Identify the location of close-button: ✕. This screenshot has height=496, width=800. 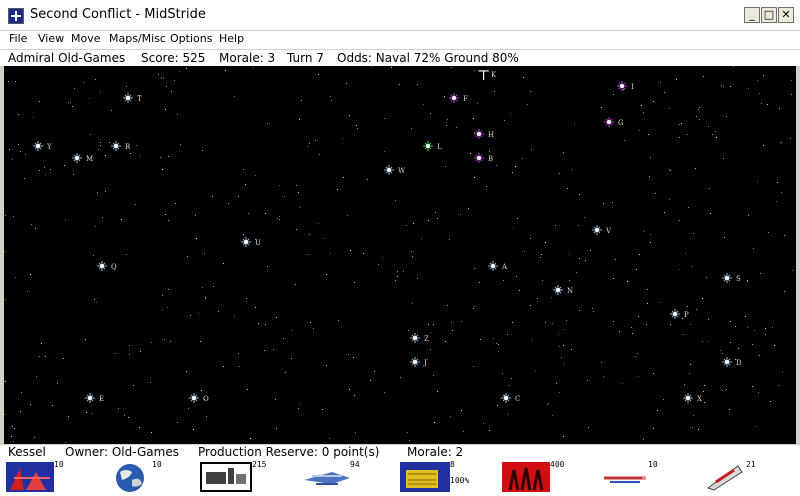
(786, 15).